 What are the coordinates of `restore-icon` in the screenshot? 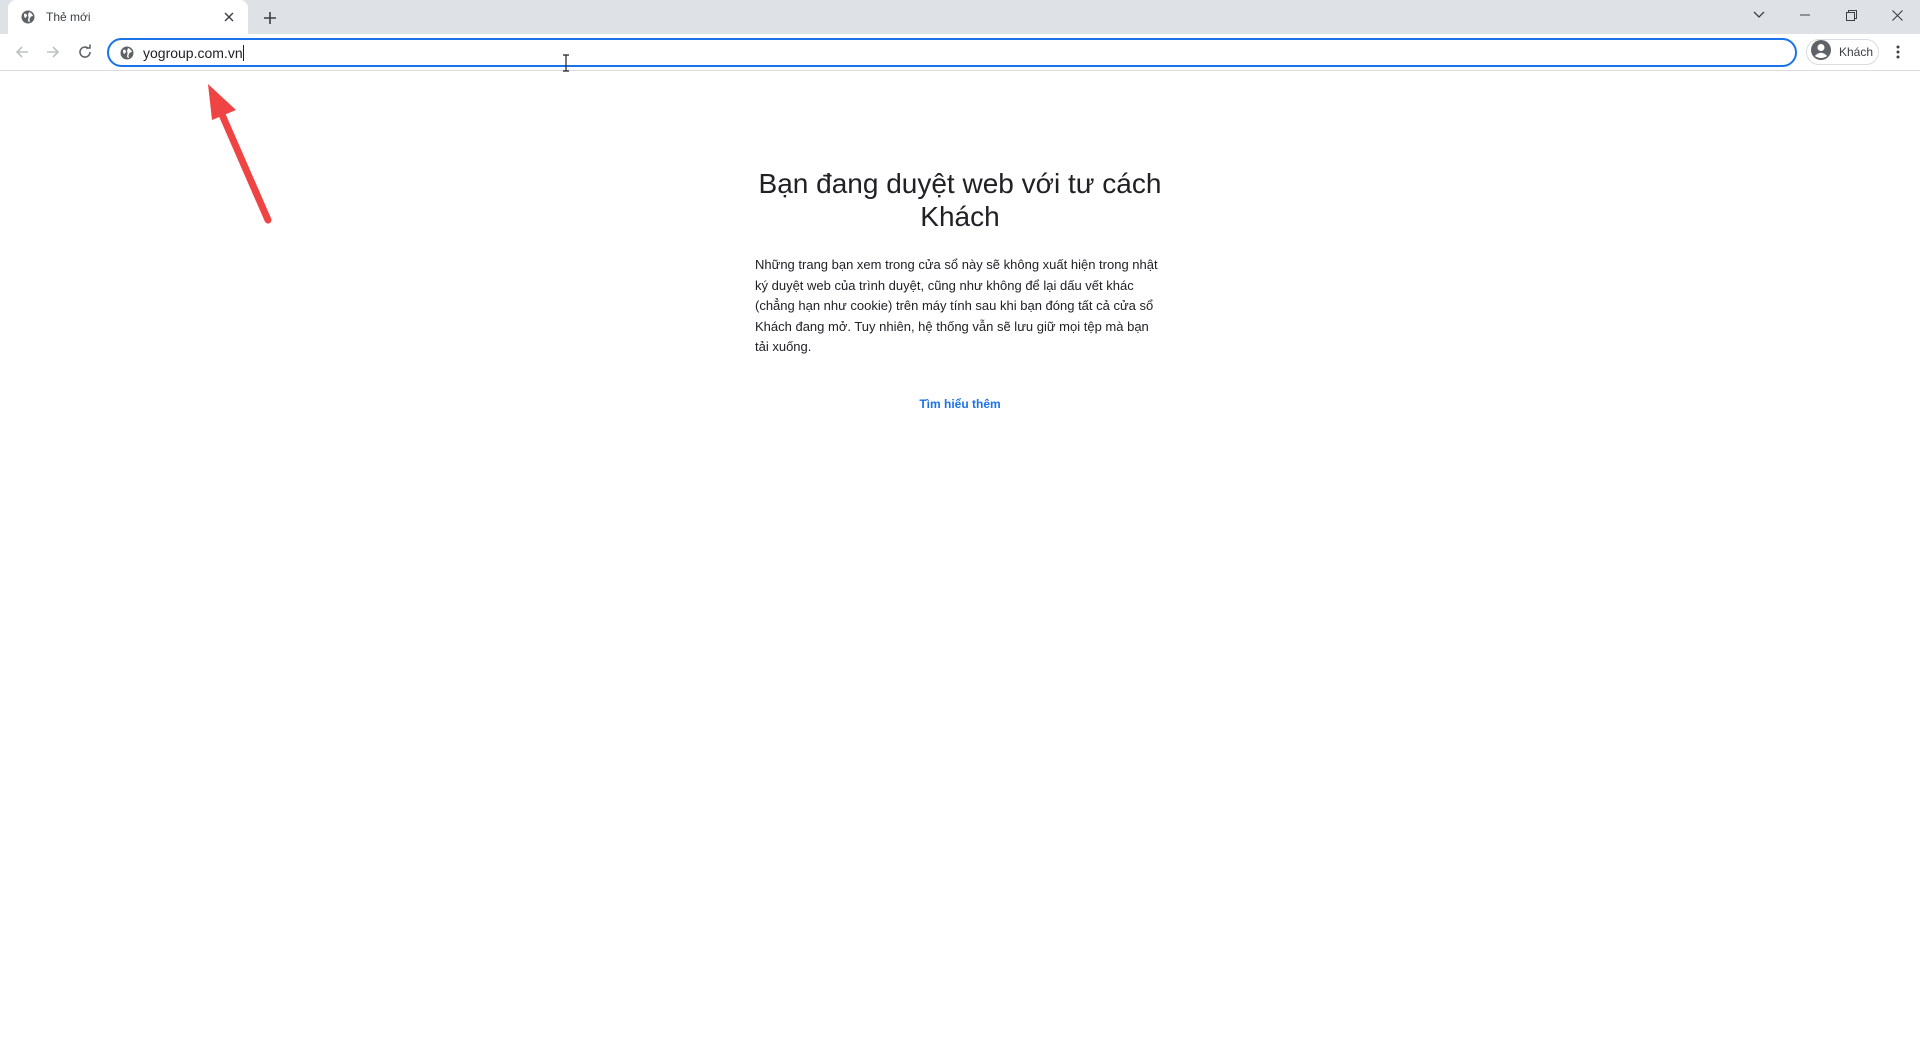 It's located at (1851, 15).